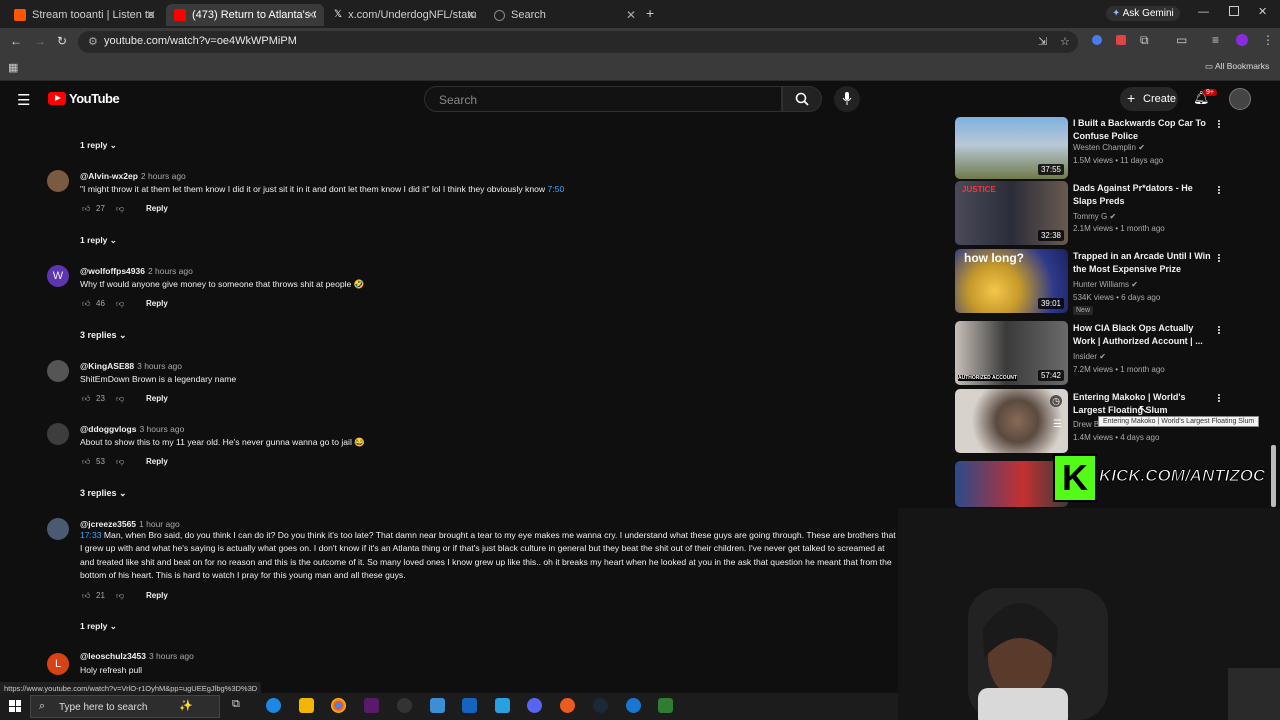 This screenshot has height=720, width=1280. Describe the element at coordinates (847, 99) in the screenshot. I see `voice-search-button` at that location.